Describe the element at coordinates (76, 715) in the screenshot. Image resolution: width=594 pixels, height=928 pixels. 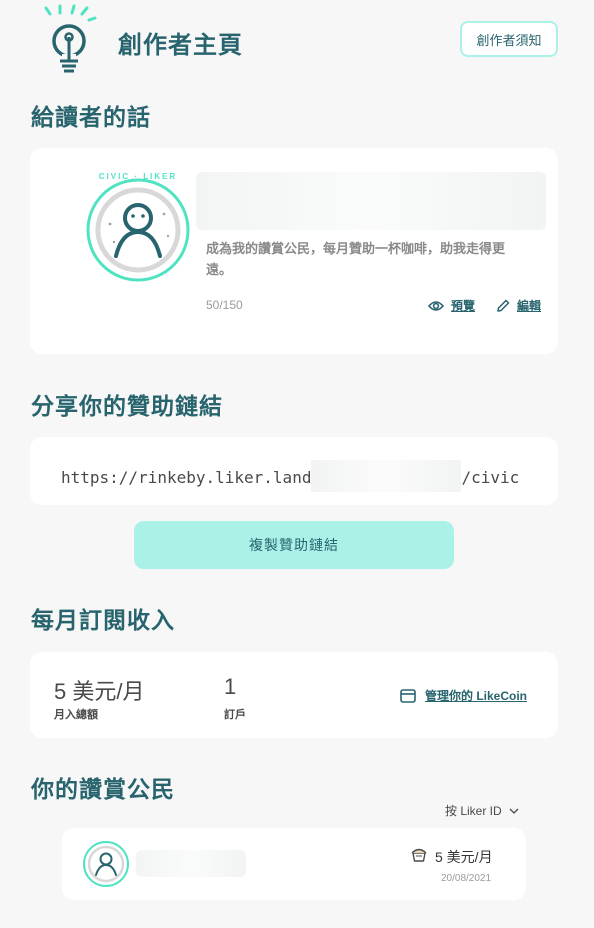
I see `monthly-total-label: 月入總額` at that location.